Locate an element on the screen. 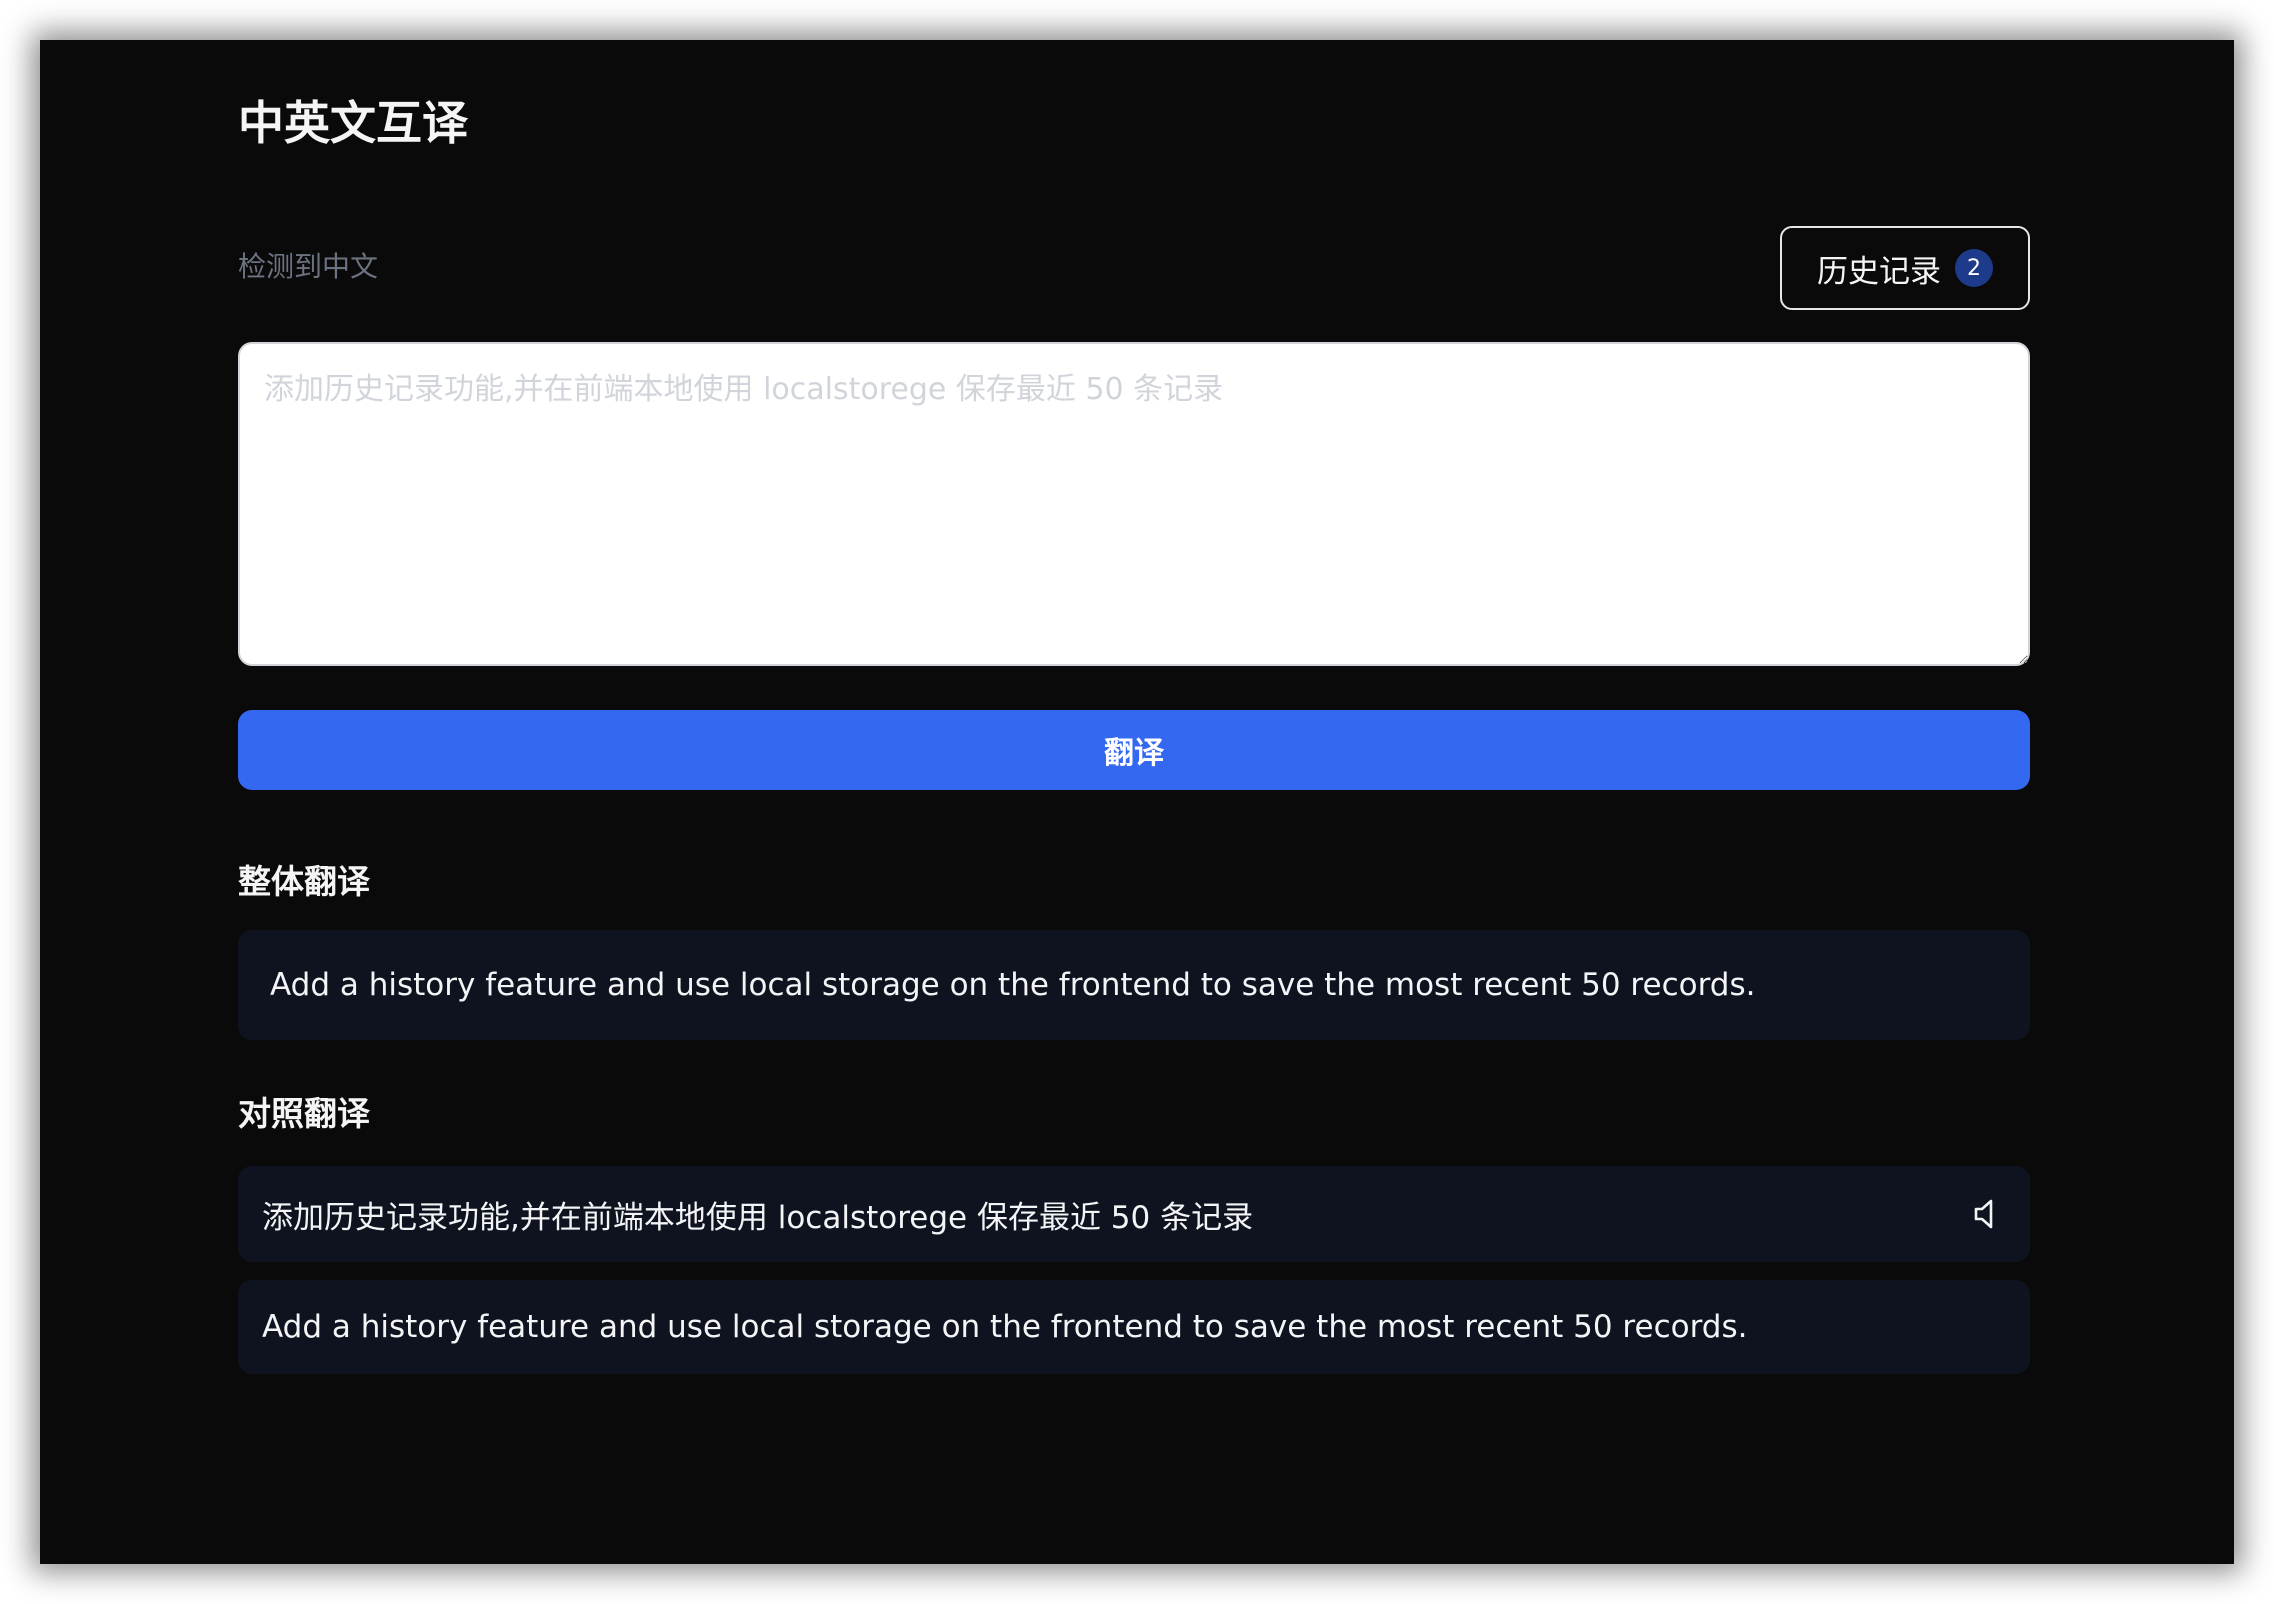  page-title: 中英文互译 is located at coordinates (353, 123).